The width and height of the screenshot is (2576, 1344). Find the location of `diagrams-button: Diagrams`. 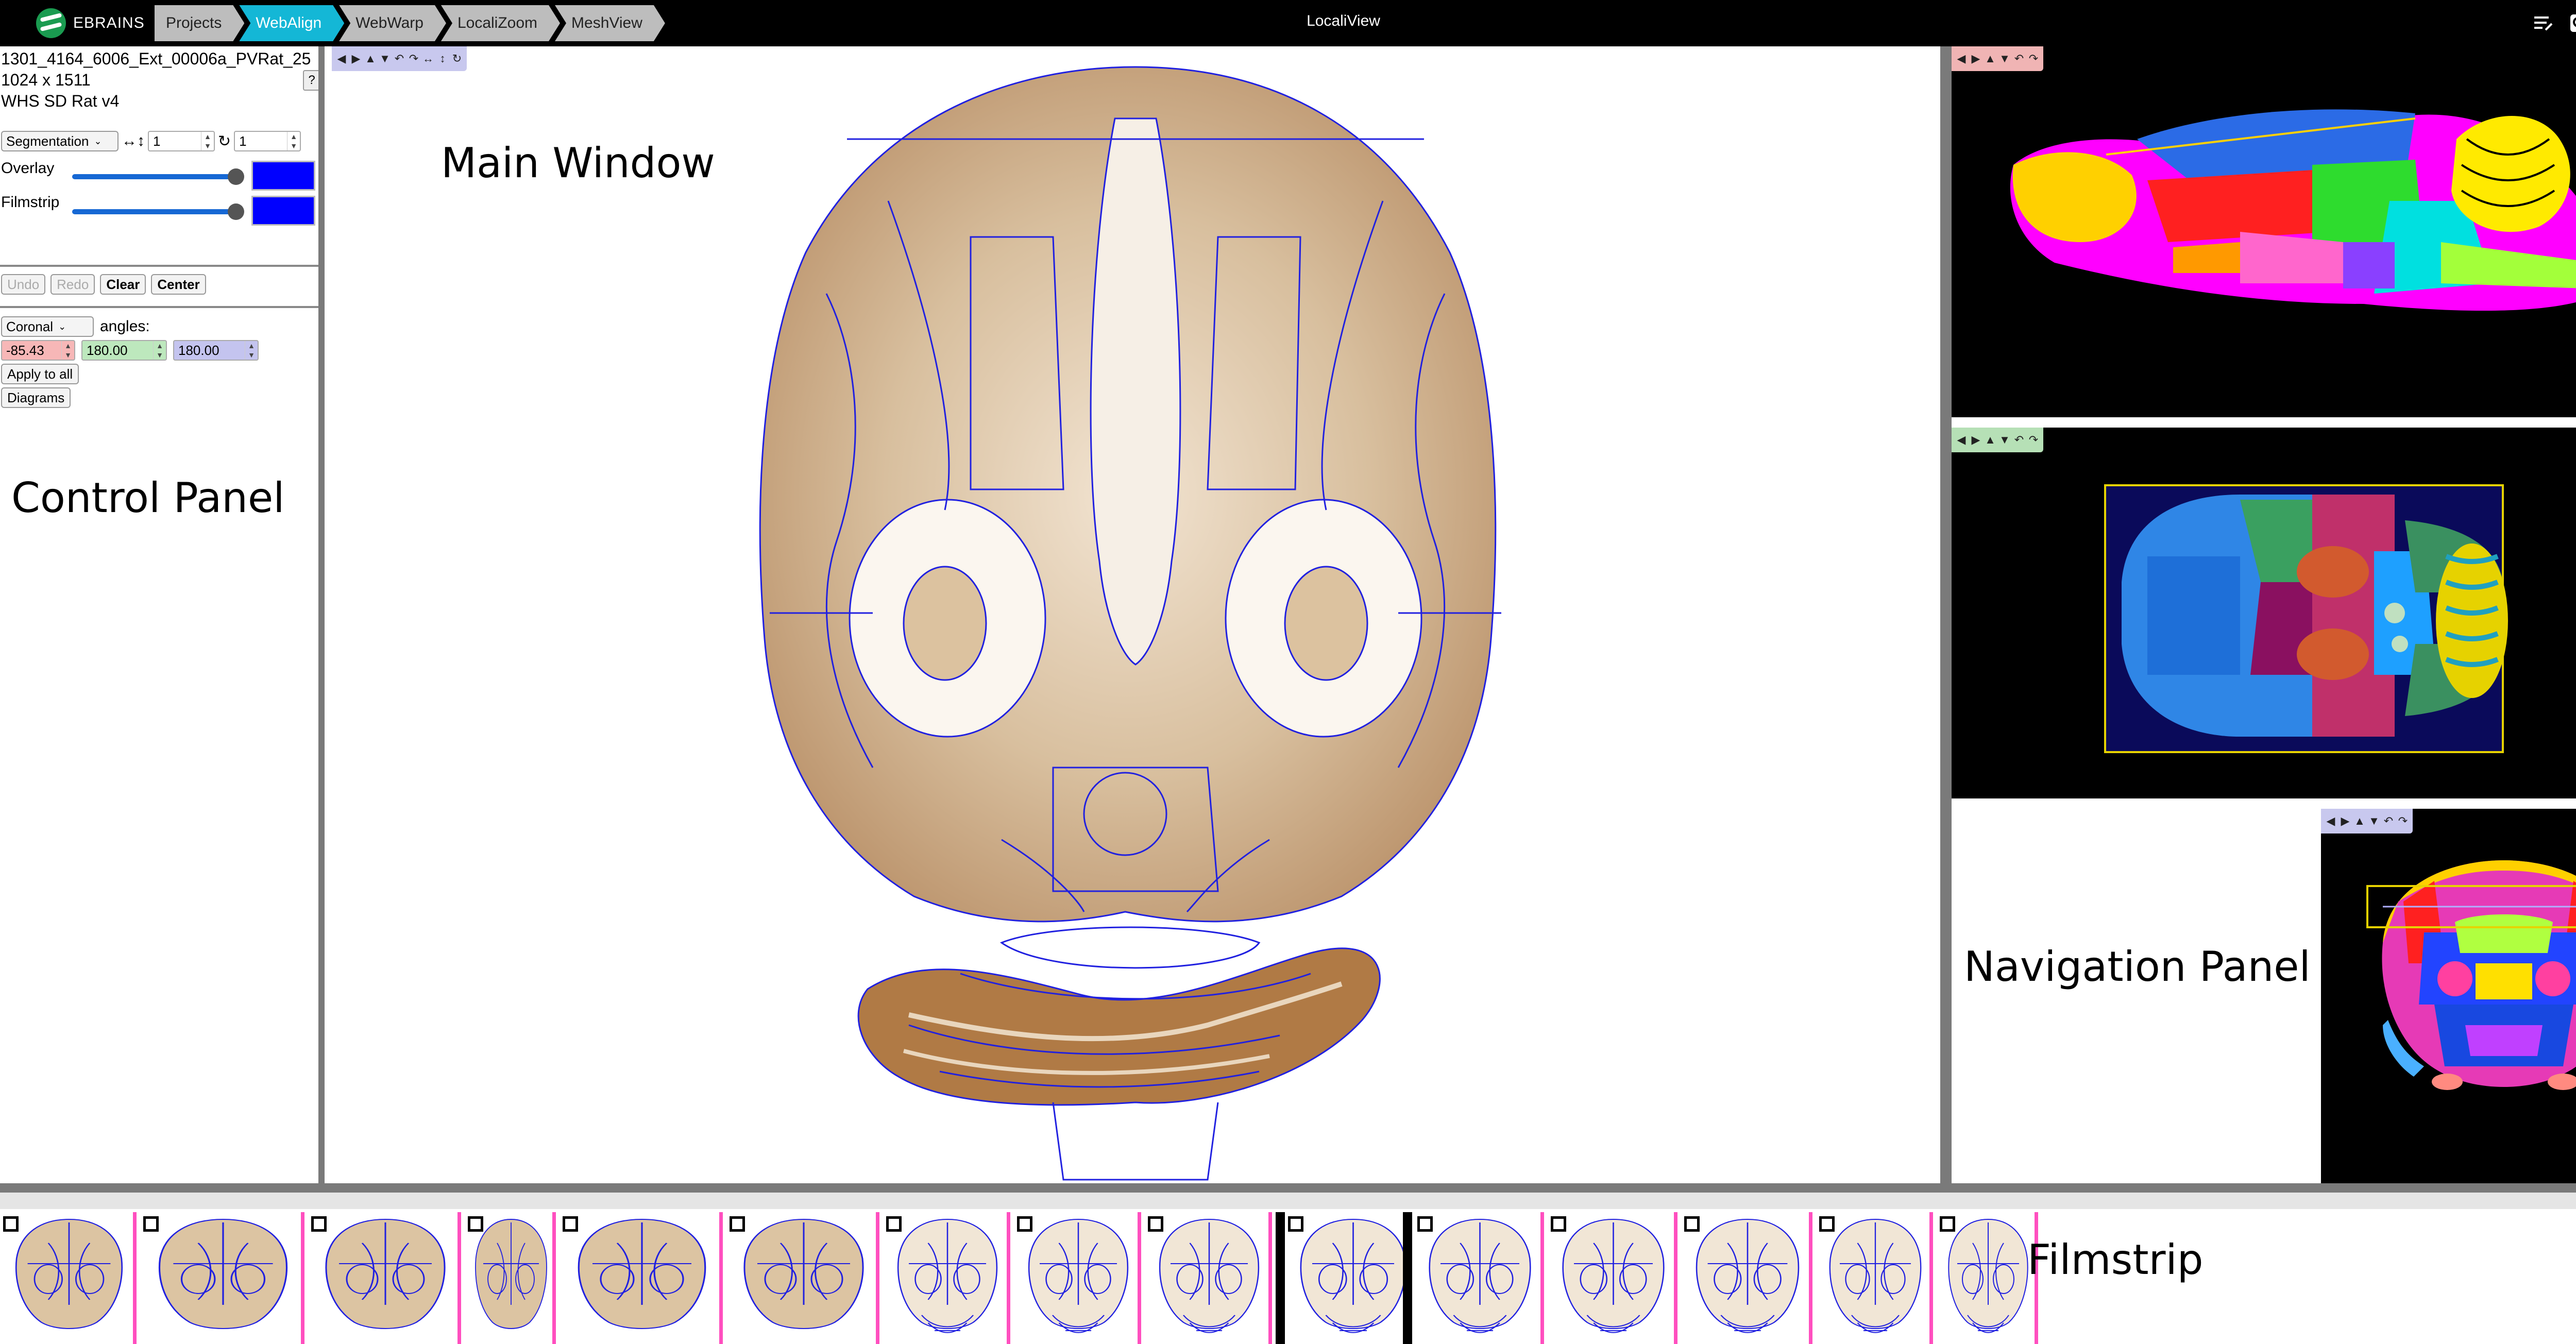

diagrams-button: Diagrams is located at coordinates (36, 397).